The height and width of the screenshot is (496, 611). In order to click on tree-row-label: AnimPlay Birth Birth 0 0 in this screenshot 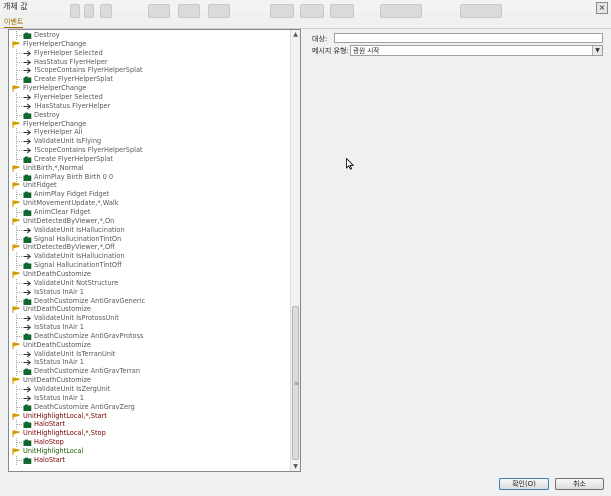, I will do `click(74, 176)`.